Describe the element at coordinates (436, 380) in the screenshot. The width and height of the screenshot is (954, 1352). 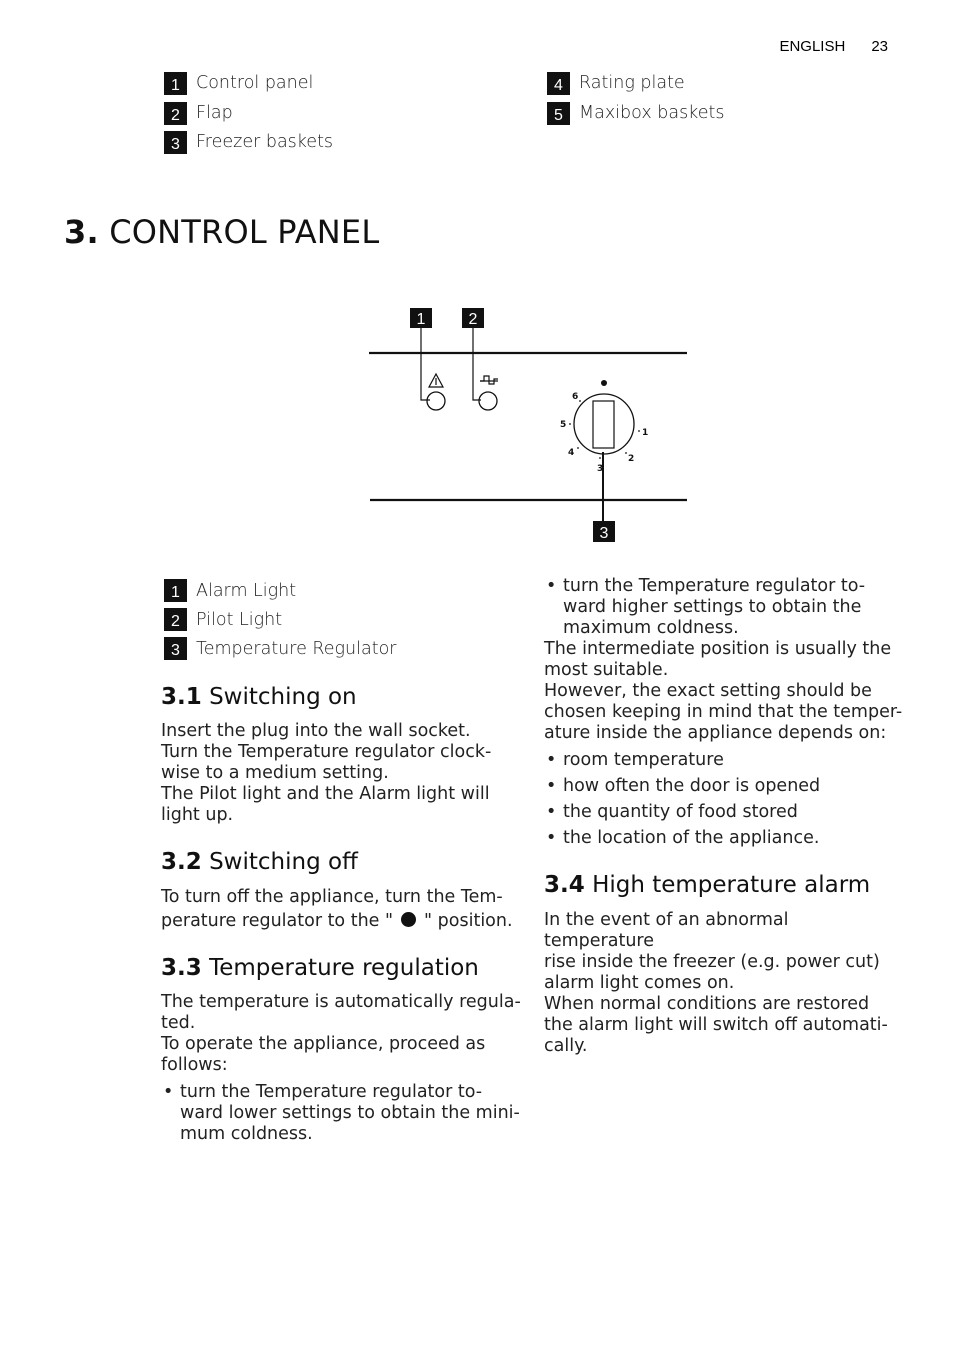
I see `warning-triangle-icon` at that location.